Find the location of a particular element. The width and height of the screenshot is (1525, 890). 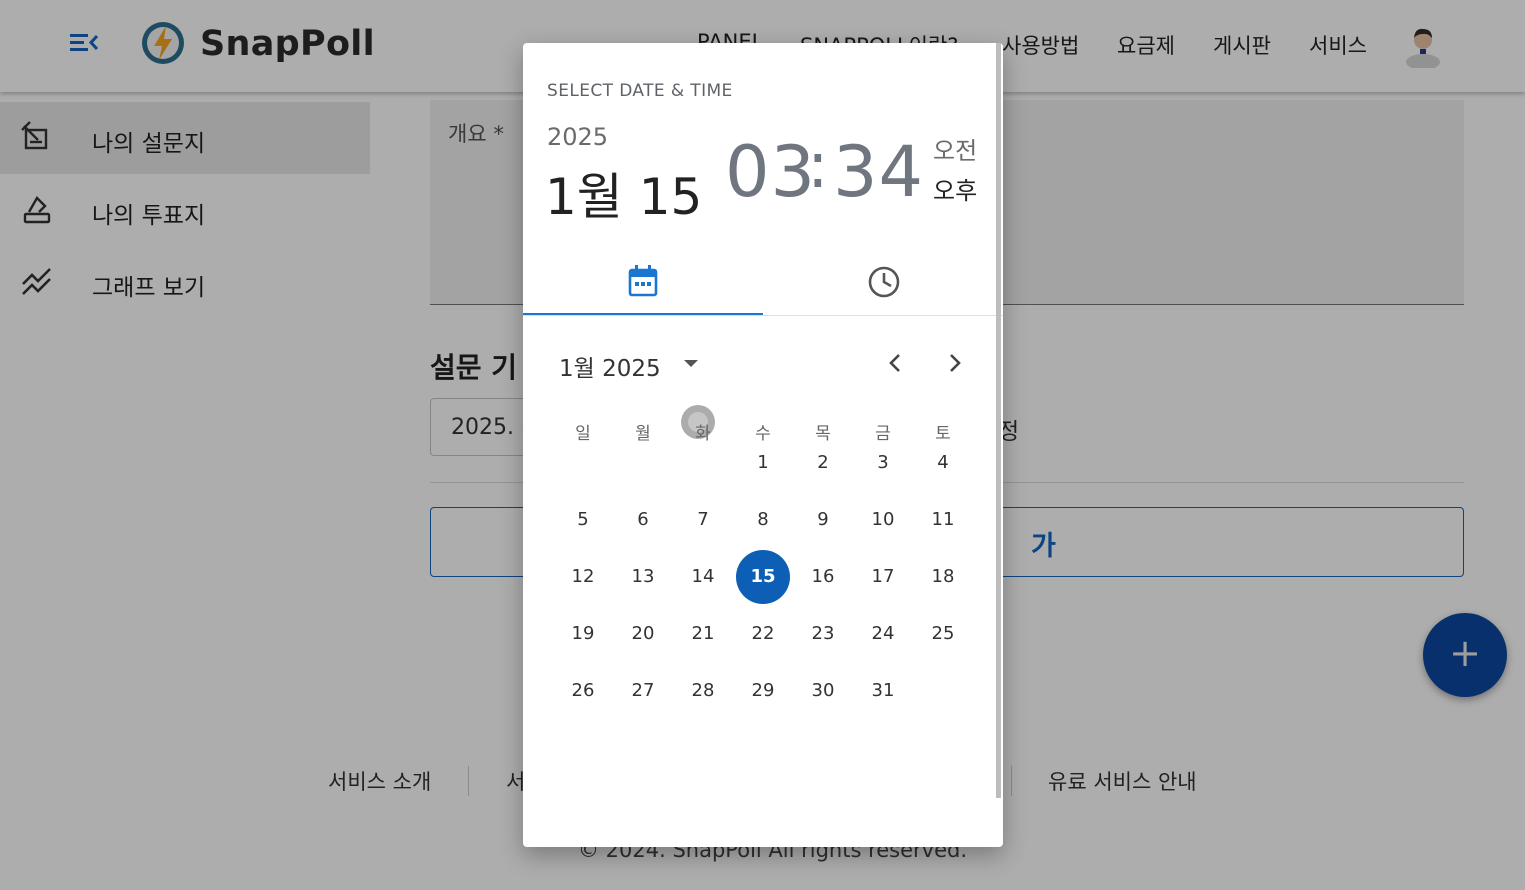

calendar-icon is located at coordinates (643, 281).